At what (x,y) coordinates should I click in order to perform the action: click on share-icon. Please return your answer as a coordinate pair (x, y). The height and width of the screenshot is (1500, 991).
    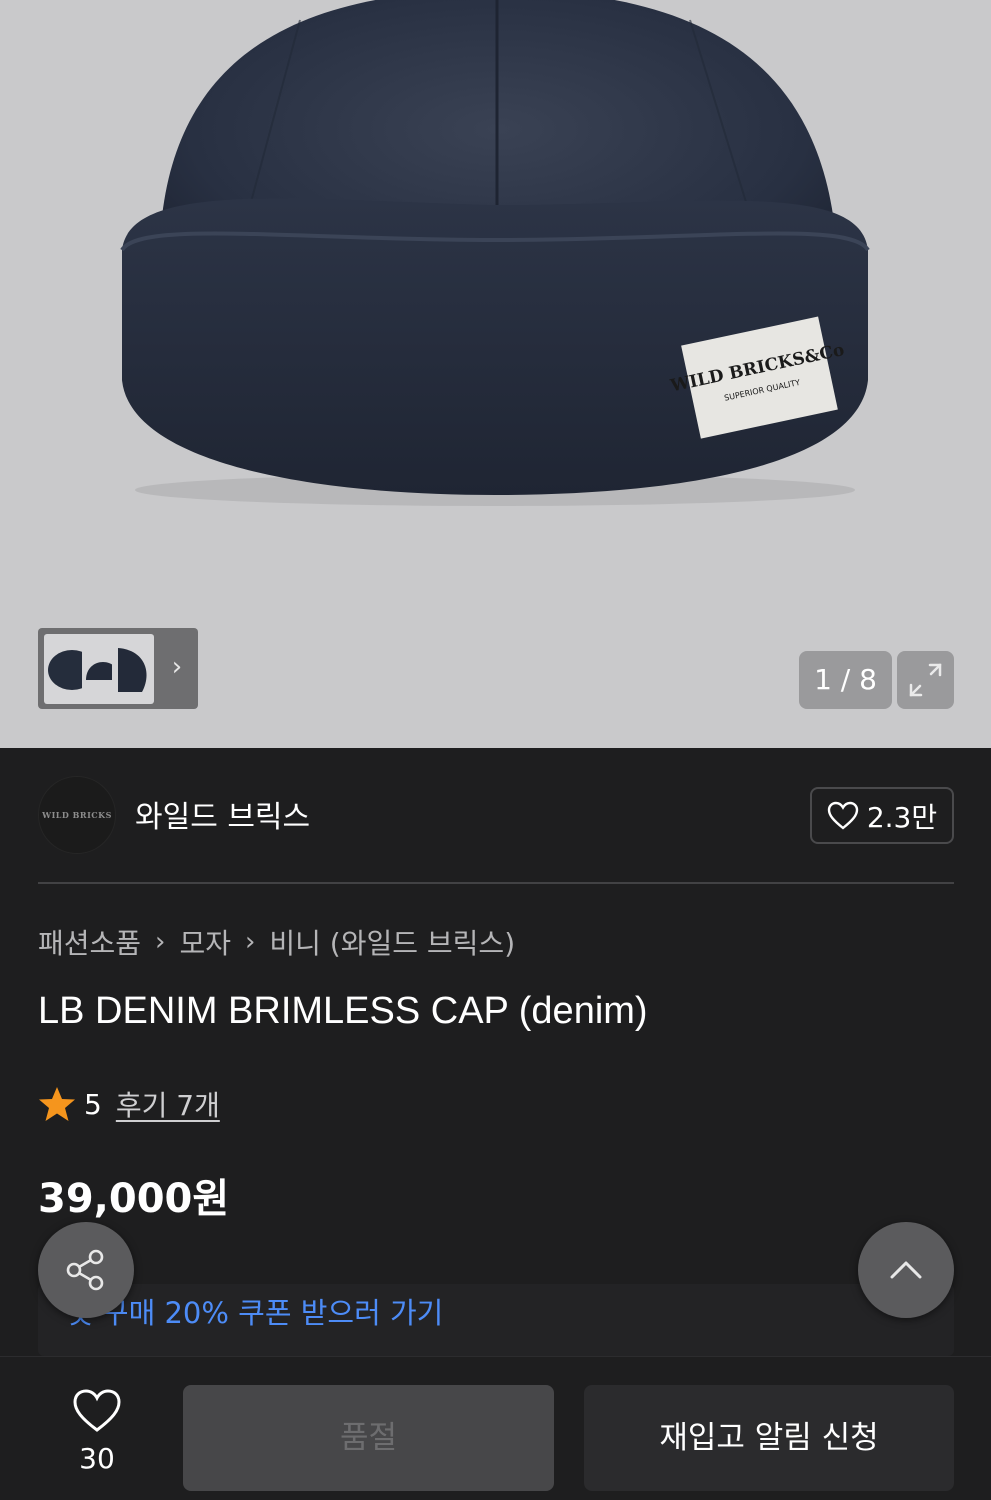
    Looking at the image, I should click on (85, 1270).